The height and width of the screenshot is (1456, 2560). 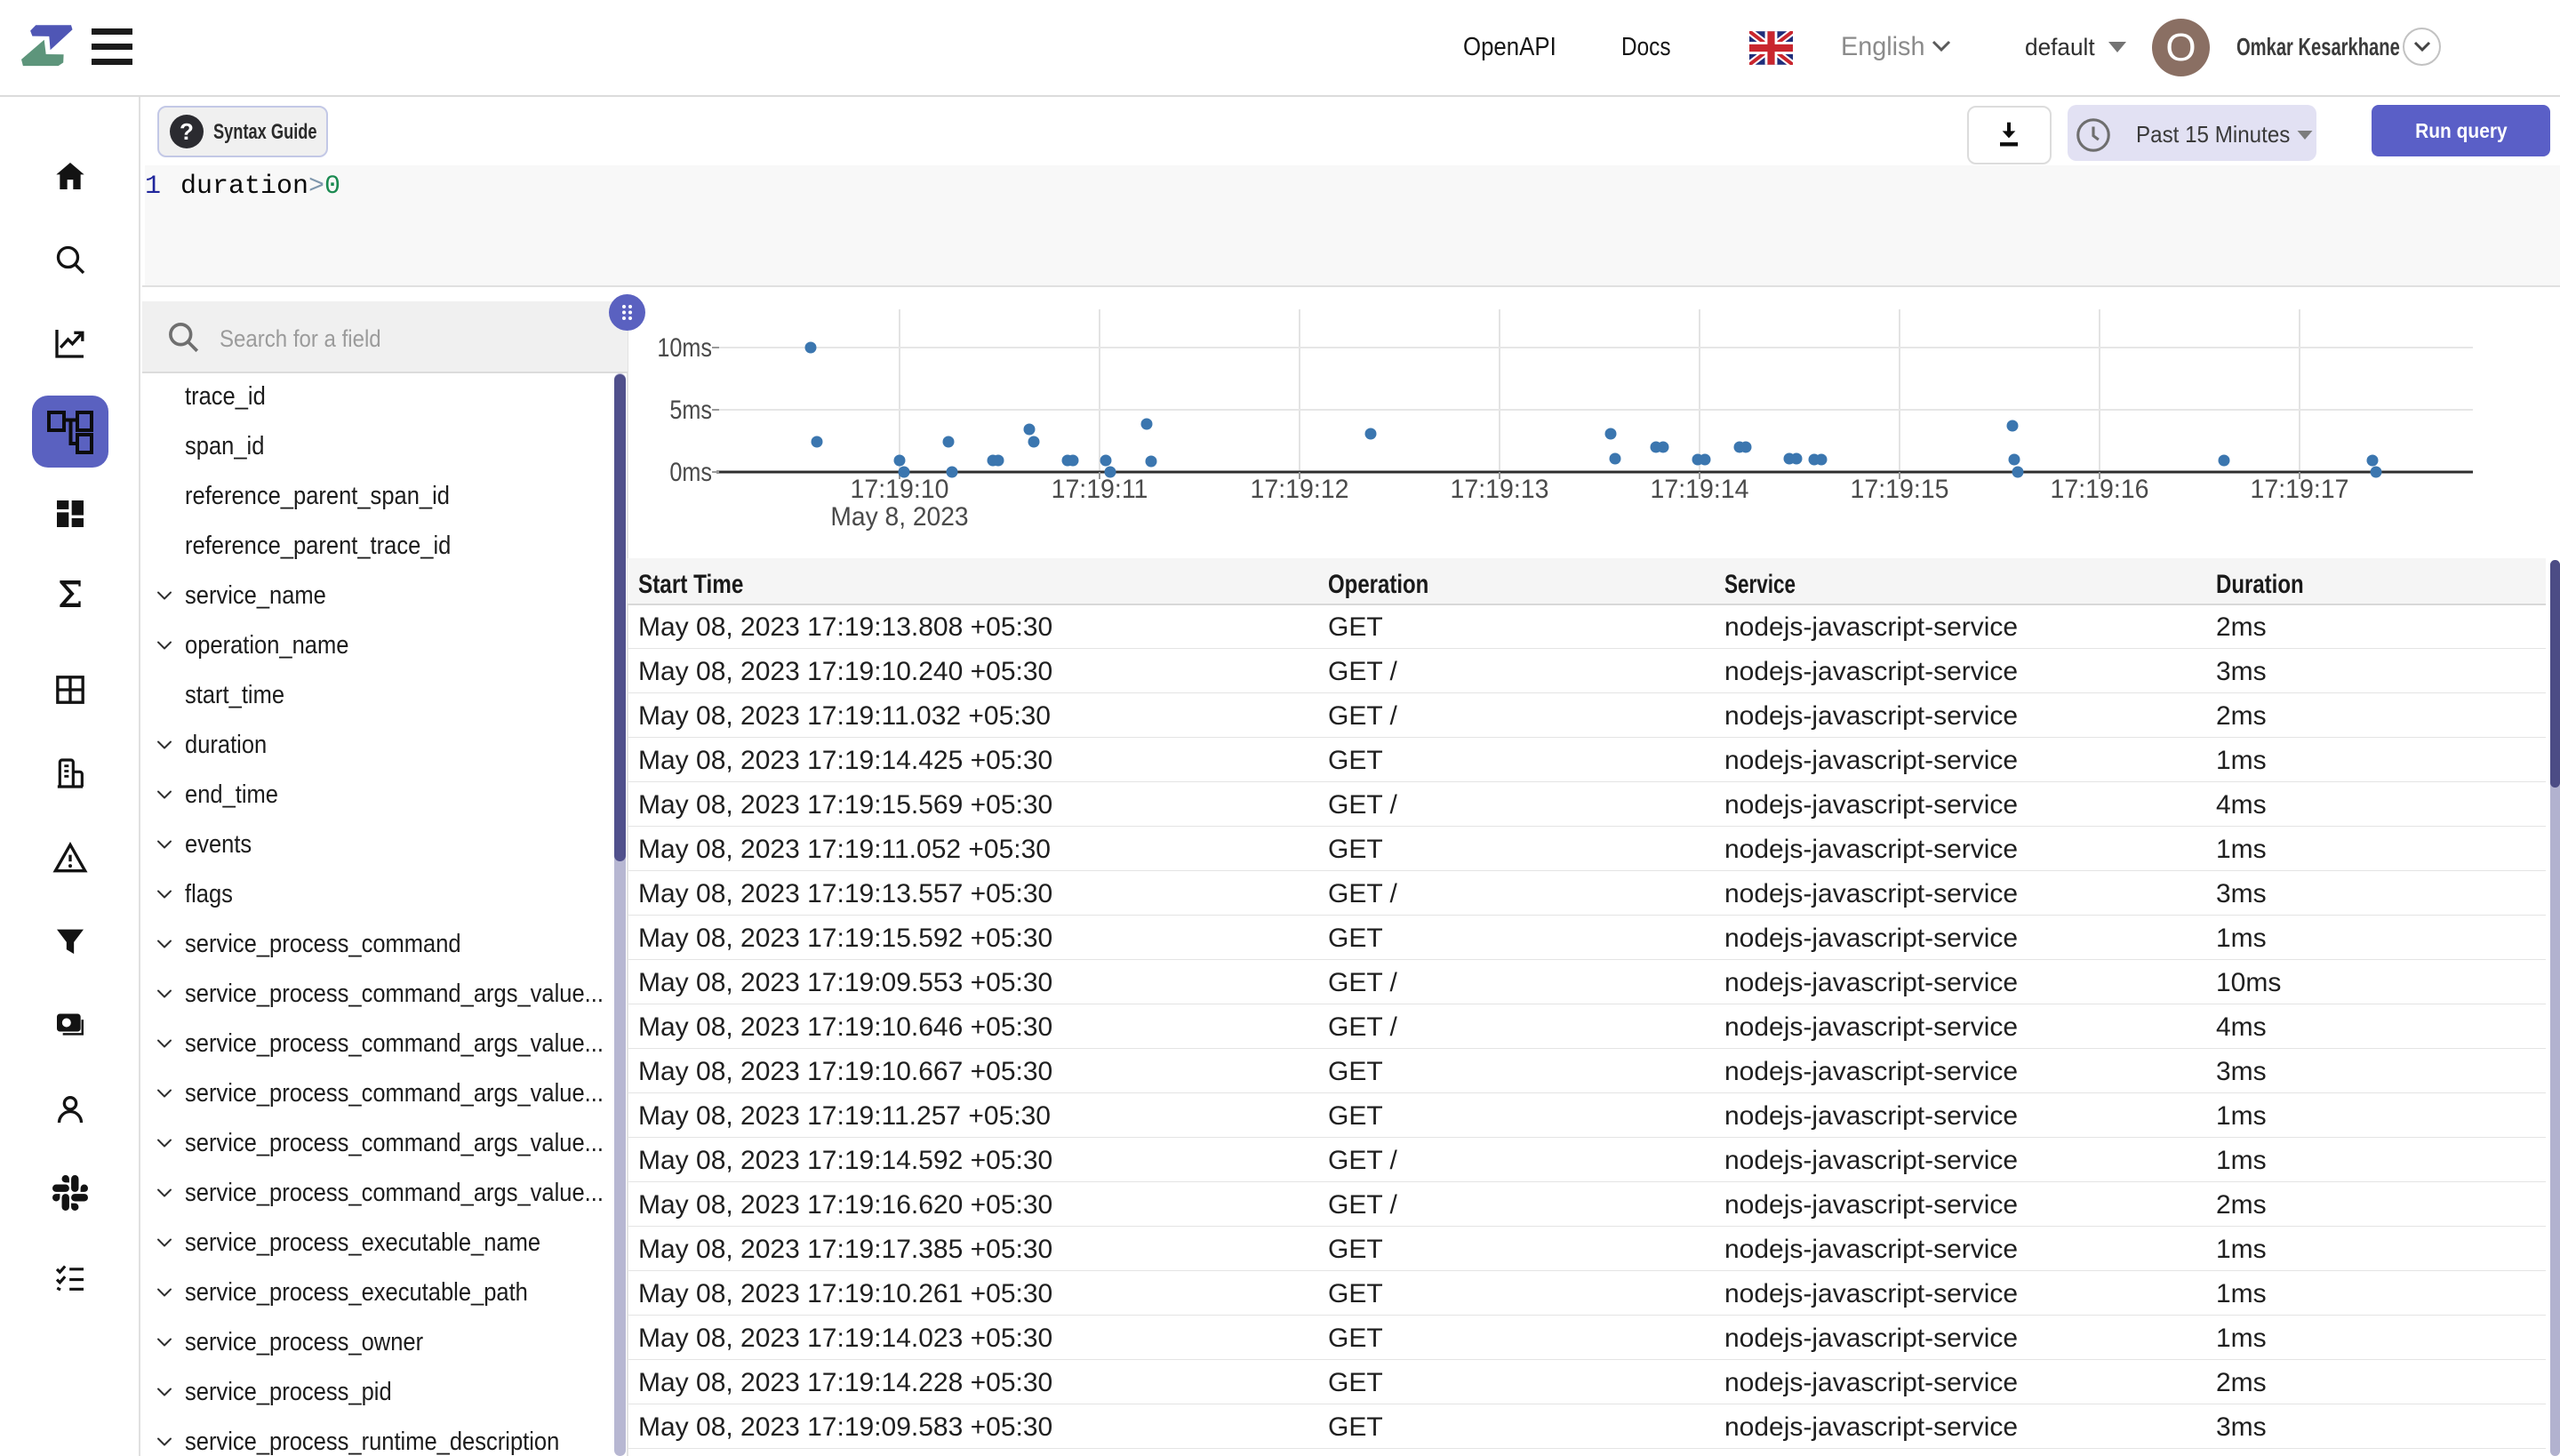 I want to click on svg-text: 17:19:10, so click(x=900, y=489).